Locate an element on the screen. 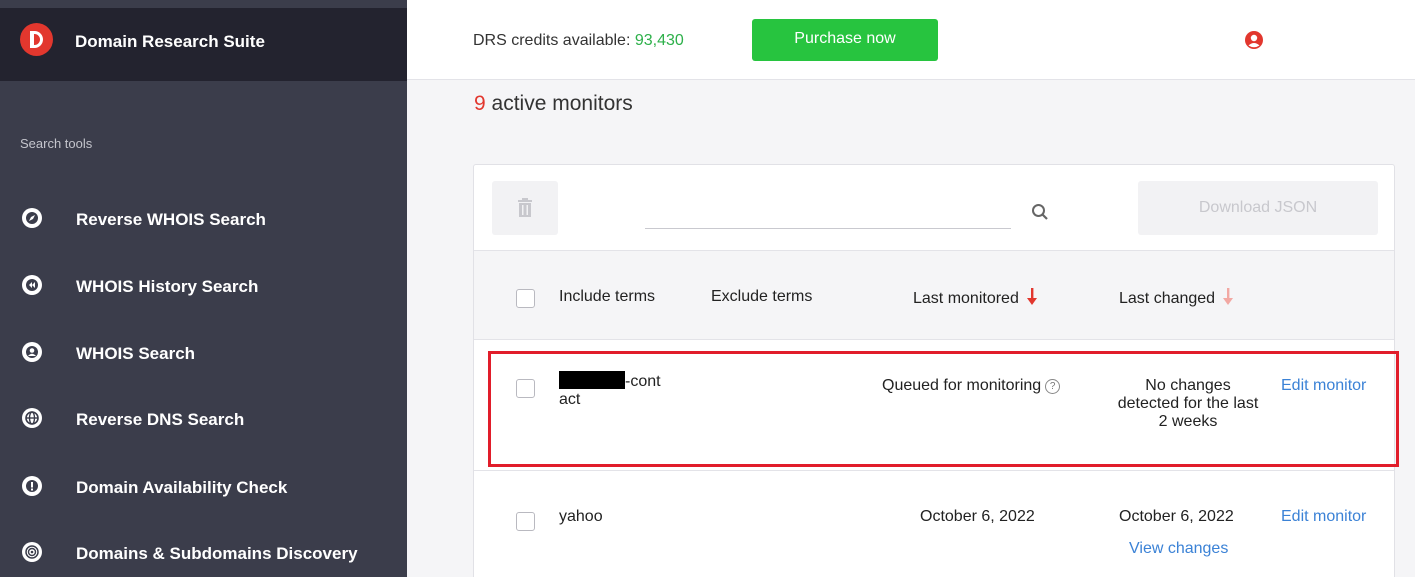  target-icon is located at coordinates (32, 552).